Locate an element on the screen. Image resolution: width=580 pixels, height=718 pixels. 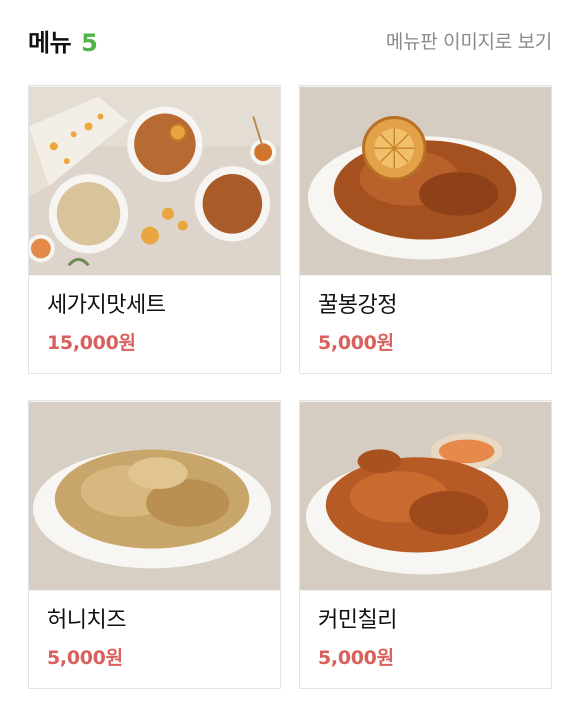
menu-item-name: 커민칠리 is located at coordinates (357, 620).